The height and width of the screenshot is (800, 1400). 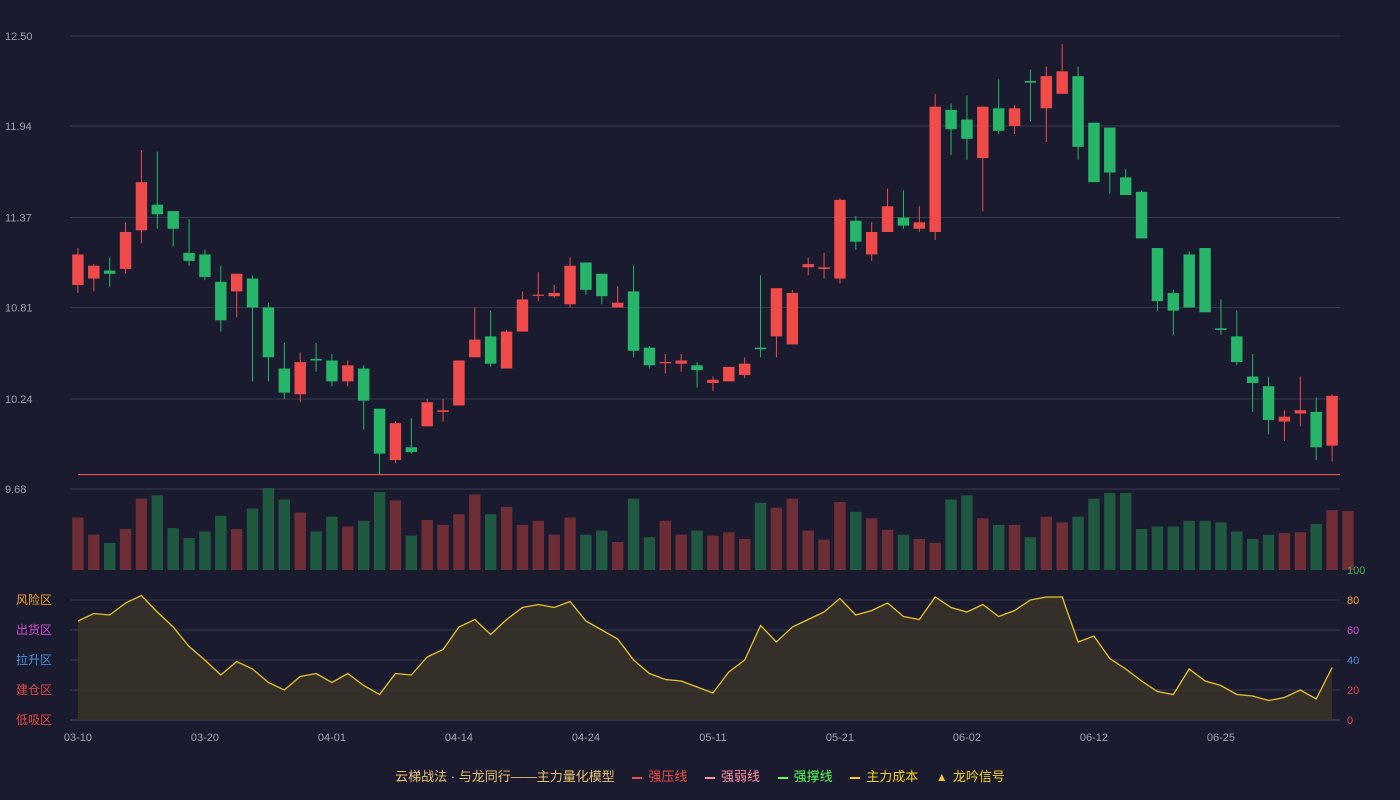 I want to click on price-tick-label: 10.81, so click(x=19, y=308).